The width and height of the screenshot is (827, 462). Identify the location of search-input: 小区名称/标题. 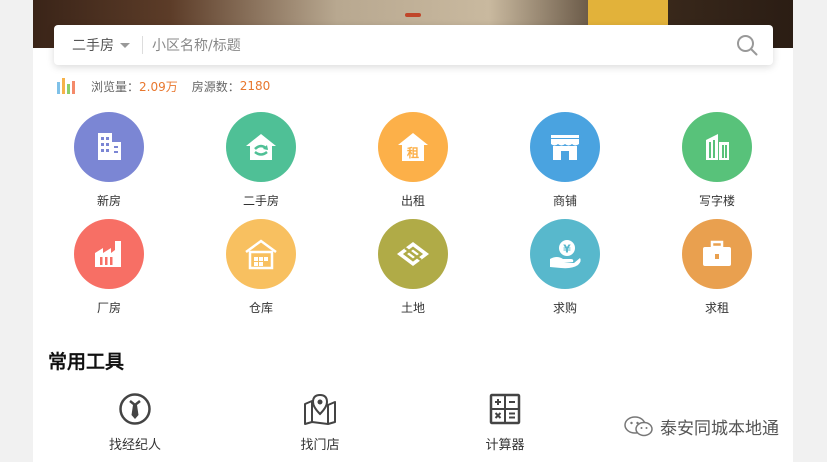
(443, 45).